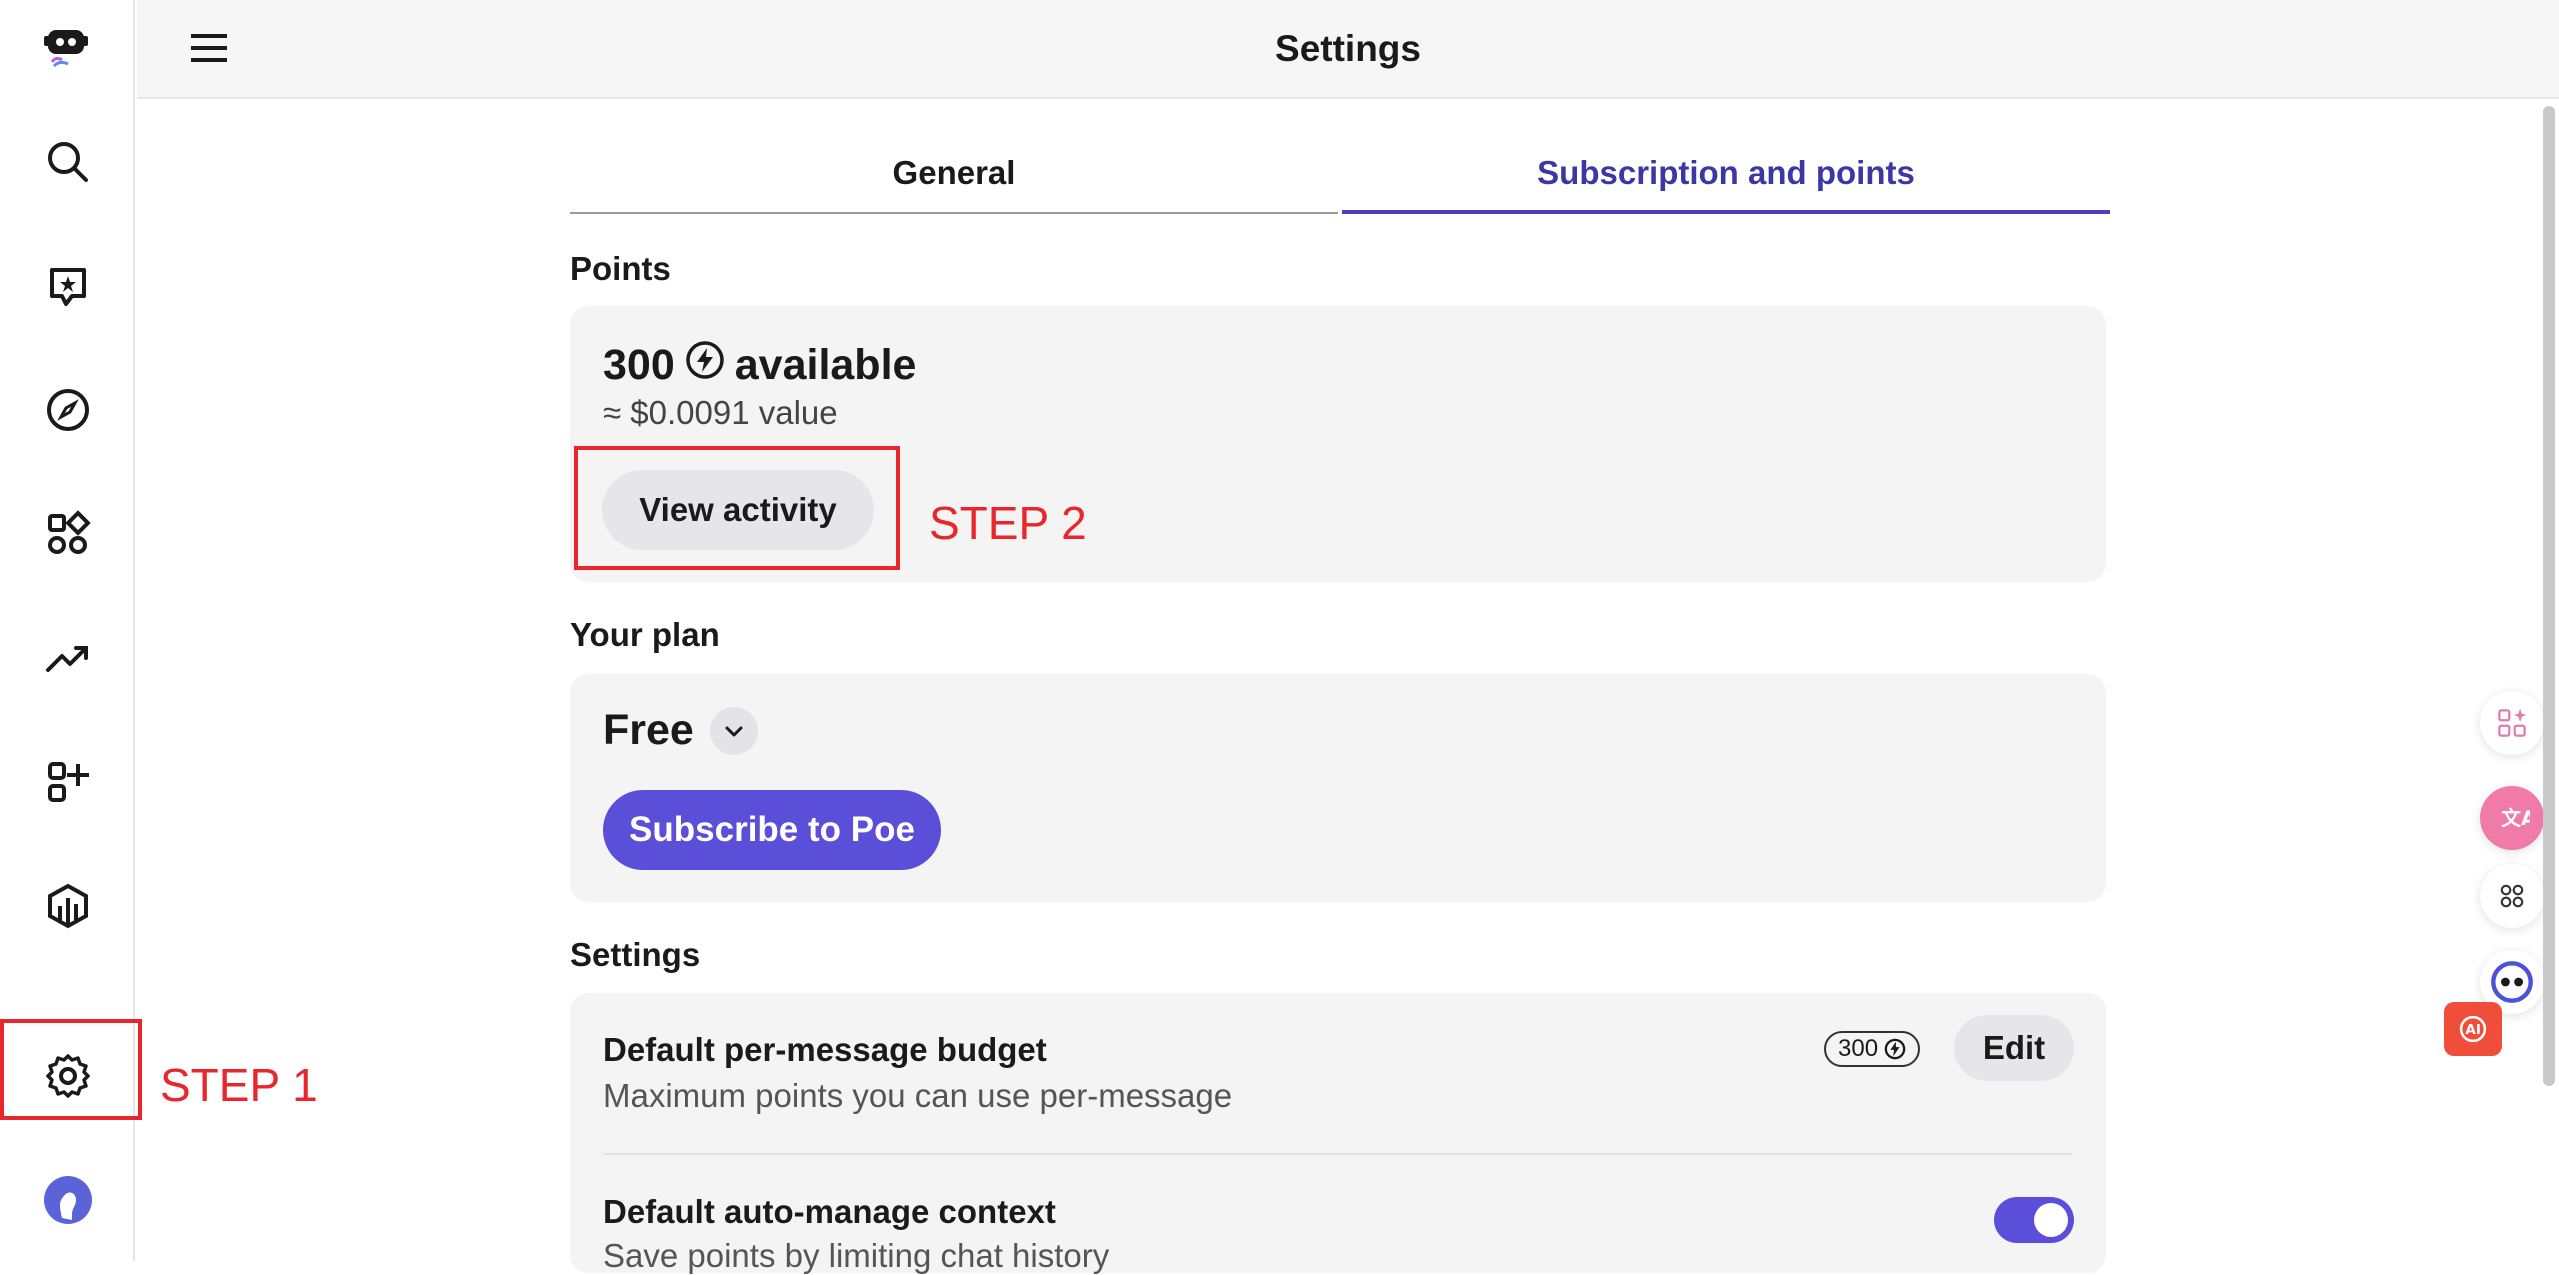  I want to click on step2-label: STEP 2, so click(1008, 523).